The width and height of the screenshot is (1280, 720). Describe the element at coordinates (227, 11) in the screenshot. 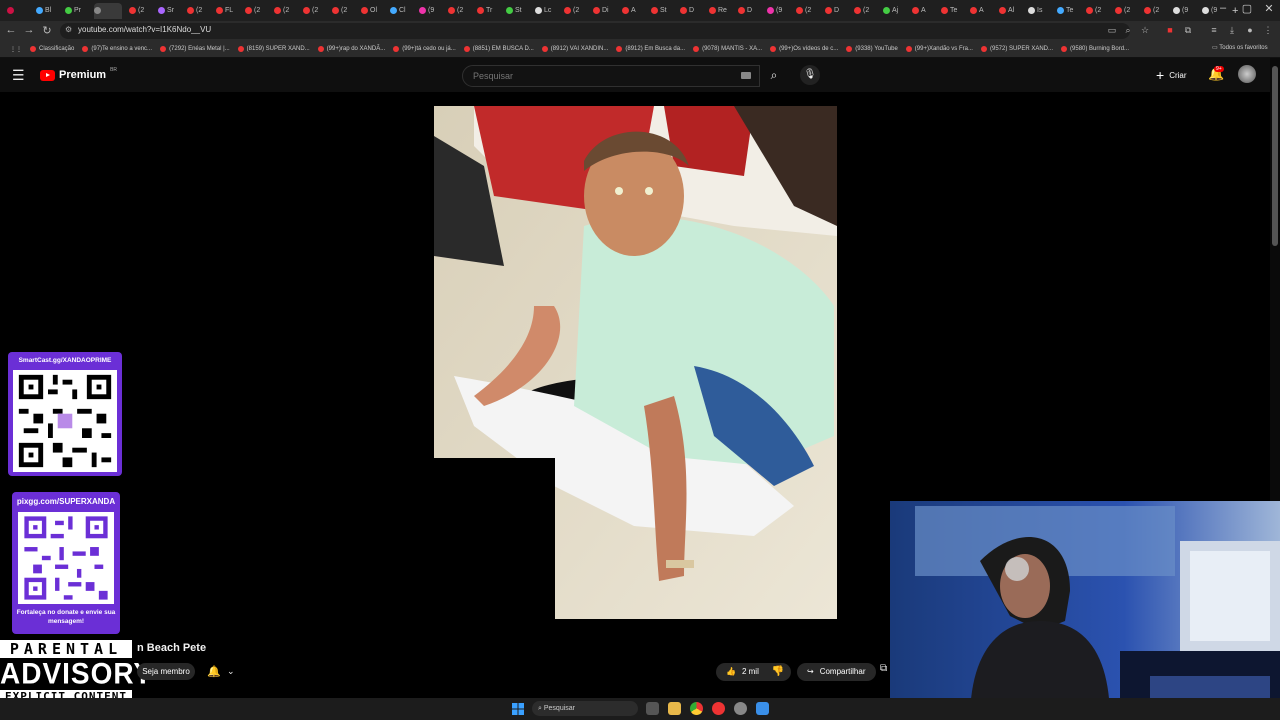

I see `browser-tab: FL` at that location.